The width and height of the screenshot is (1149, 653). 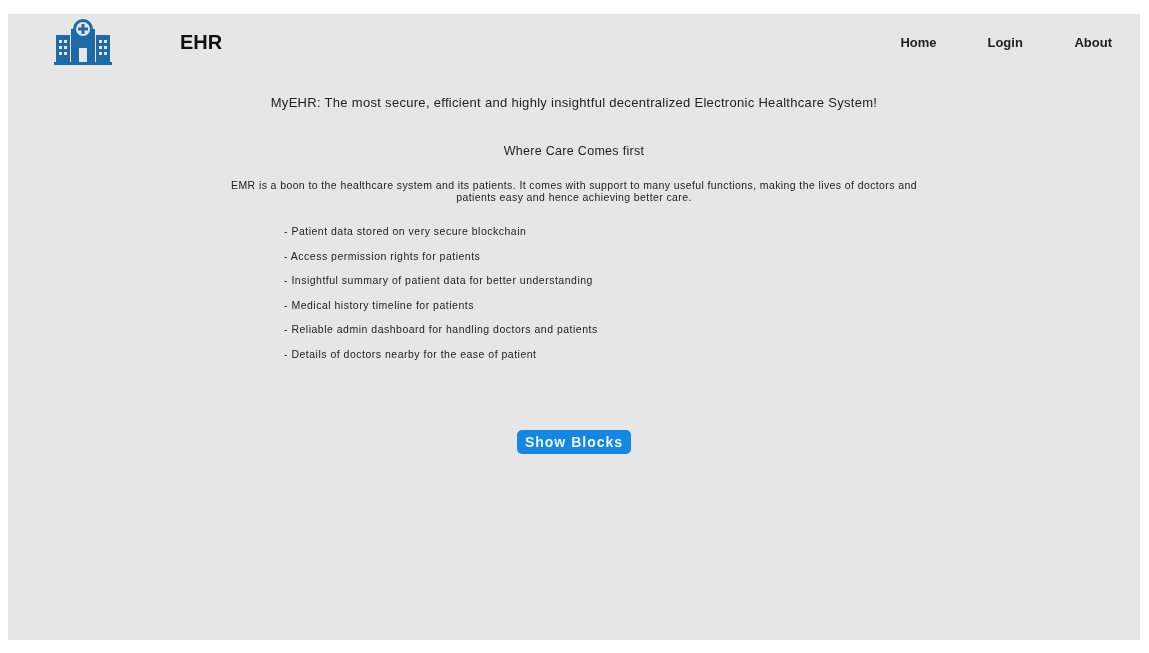 What do you see at coordinates (379, 305) in the screenshot?
I see `feature-item: - Medical history timeline for patients` at bounding box center [379, 305].